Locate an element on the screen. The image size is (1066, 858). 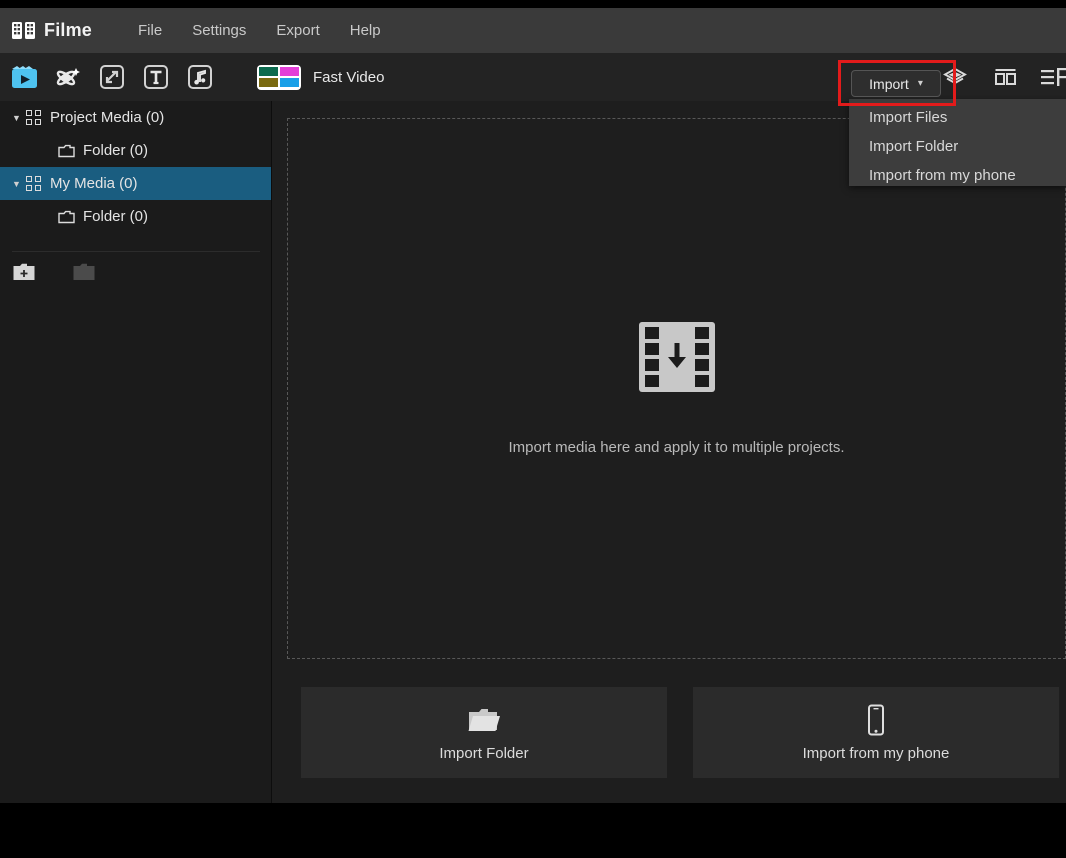
fast-video-label: Fast Video is located at coordinates (349, 77).